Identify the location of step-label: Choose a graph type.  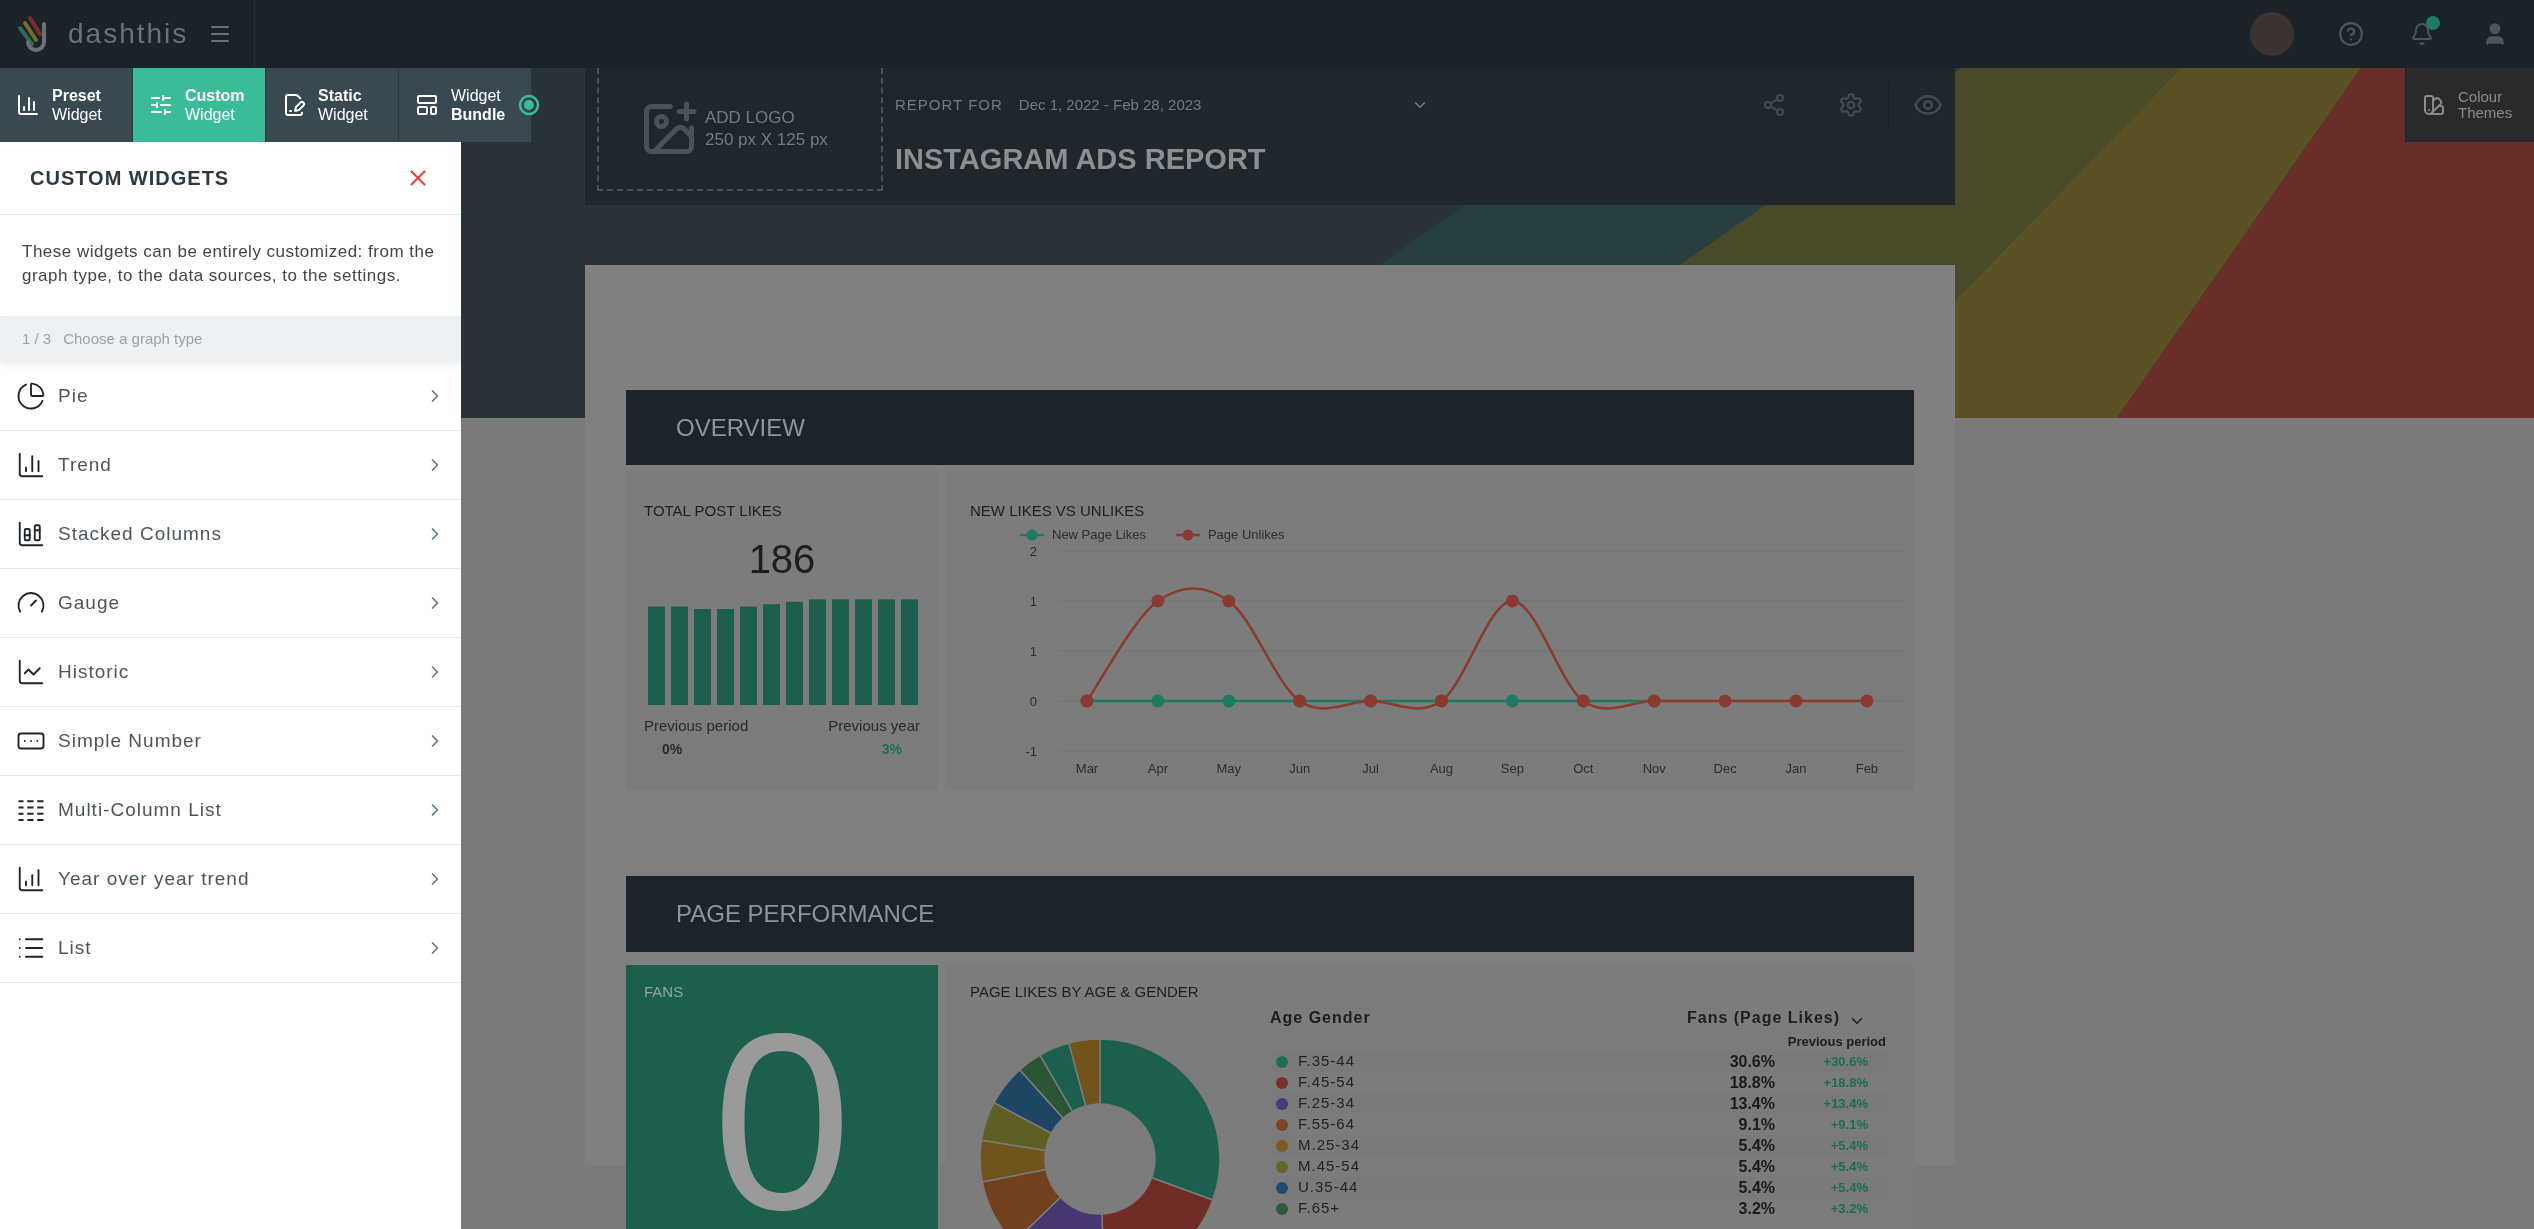
(133, 338).